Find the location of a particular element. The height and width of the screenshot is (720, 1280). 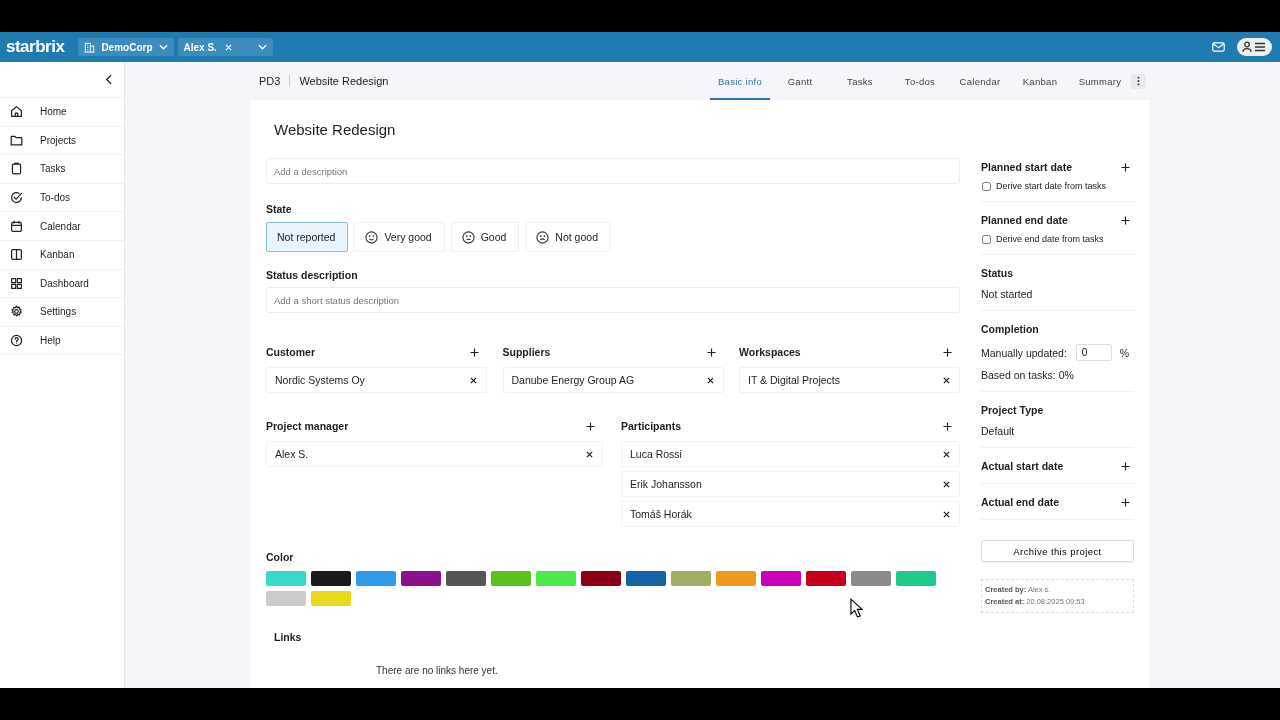

section-label: Links is located at coordinates (288, 637).